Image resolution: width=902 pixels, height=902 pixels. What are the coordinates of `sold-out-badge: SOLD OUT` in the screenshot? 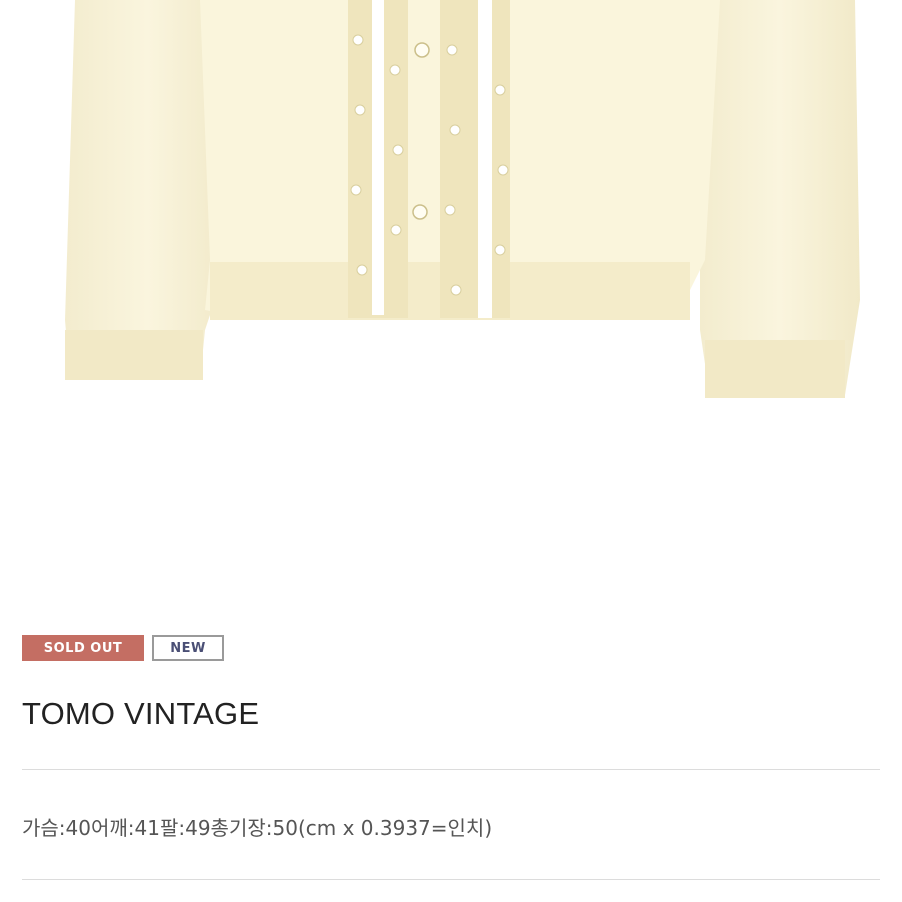 It's located at (83, 648).